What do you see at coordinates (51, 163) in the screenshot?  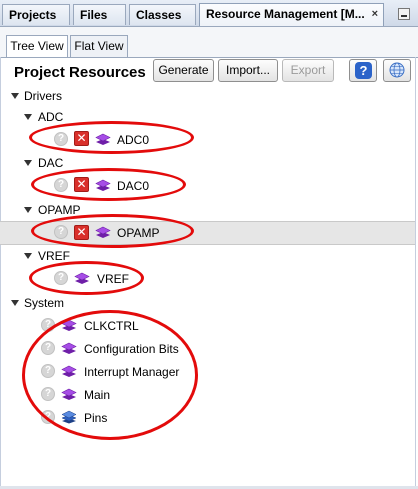 I see `tree-node-label: DAC` at bounding box center [51, 163].